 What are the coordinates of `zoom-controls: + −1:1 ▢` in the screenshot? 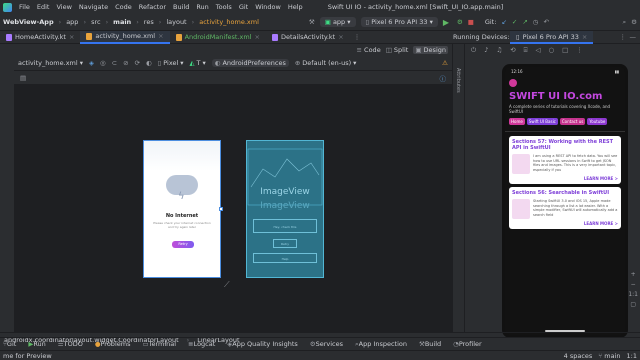 It's located at (633, 290).